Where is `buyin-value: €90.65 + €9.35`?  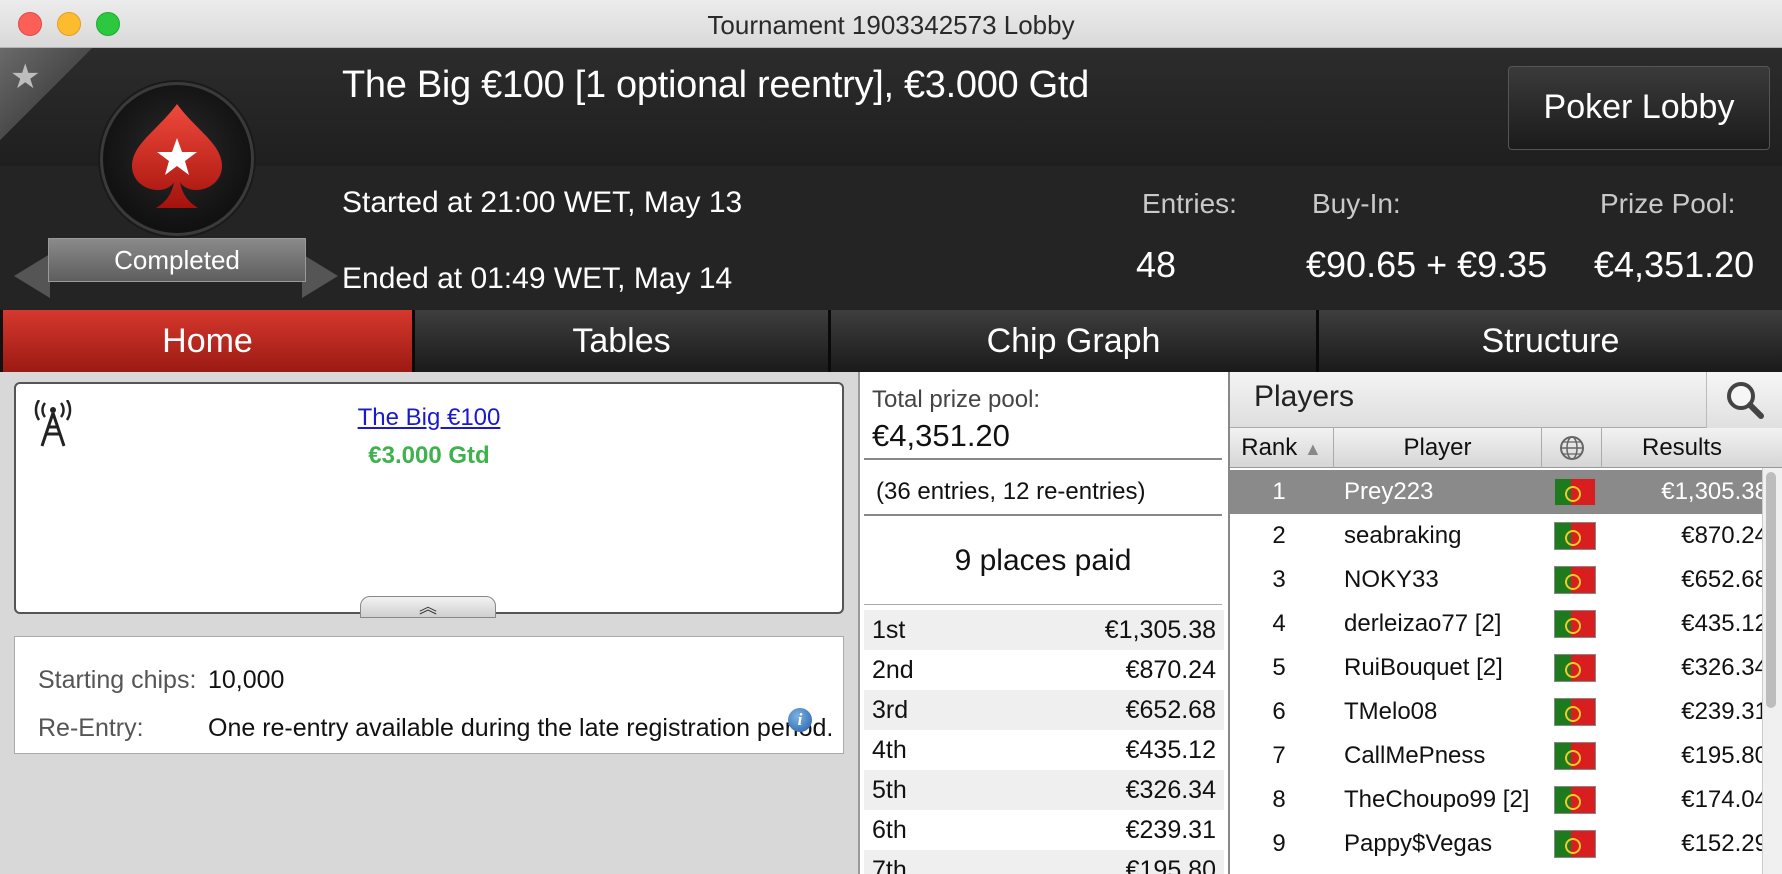
buyin-value: €90.65 + €9.35 is located at coordinates (1427, 264).